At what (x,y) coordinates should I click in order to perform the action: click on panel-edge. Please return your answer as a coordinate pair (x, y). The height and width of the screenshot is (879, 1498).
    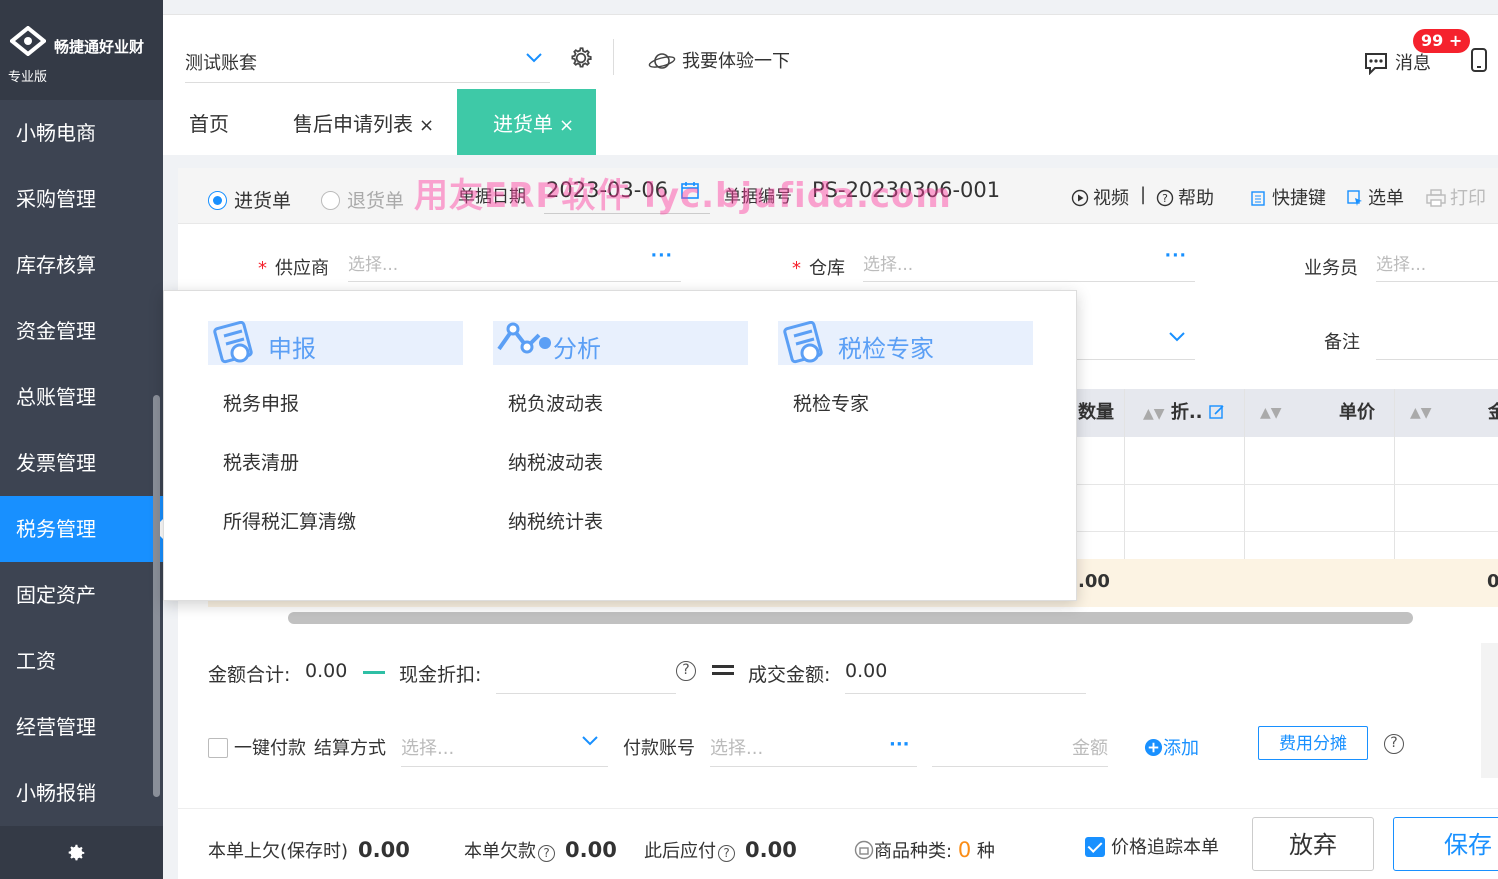
    Looking at the image, I should click on (1489, 710).